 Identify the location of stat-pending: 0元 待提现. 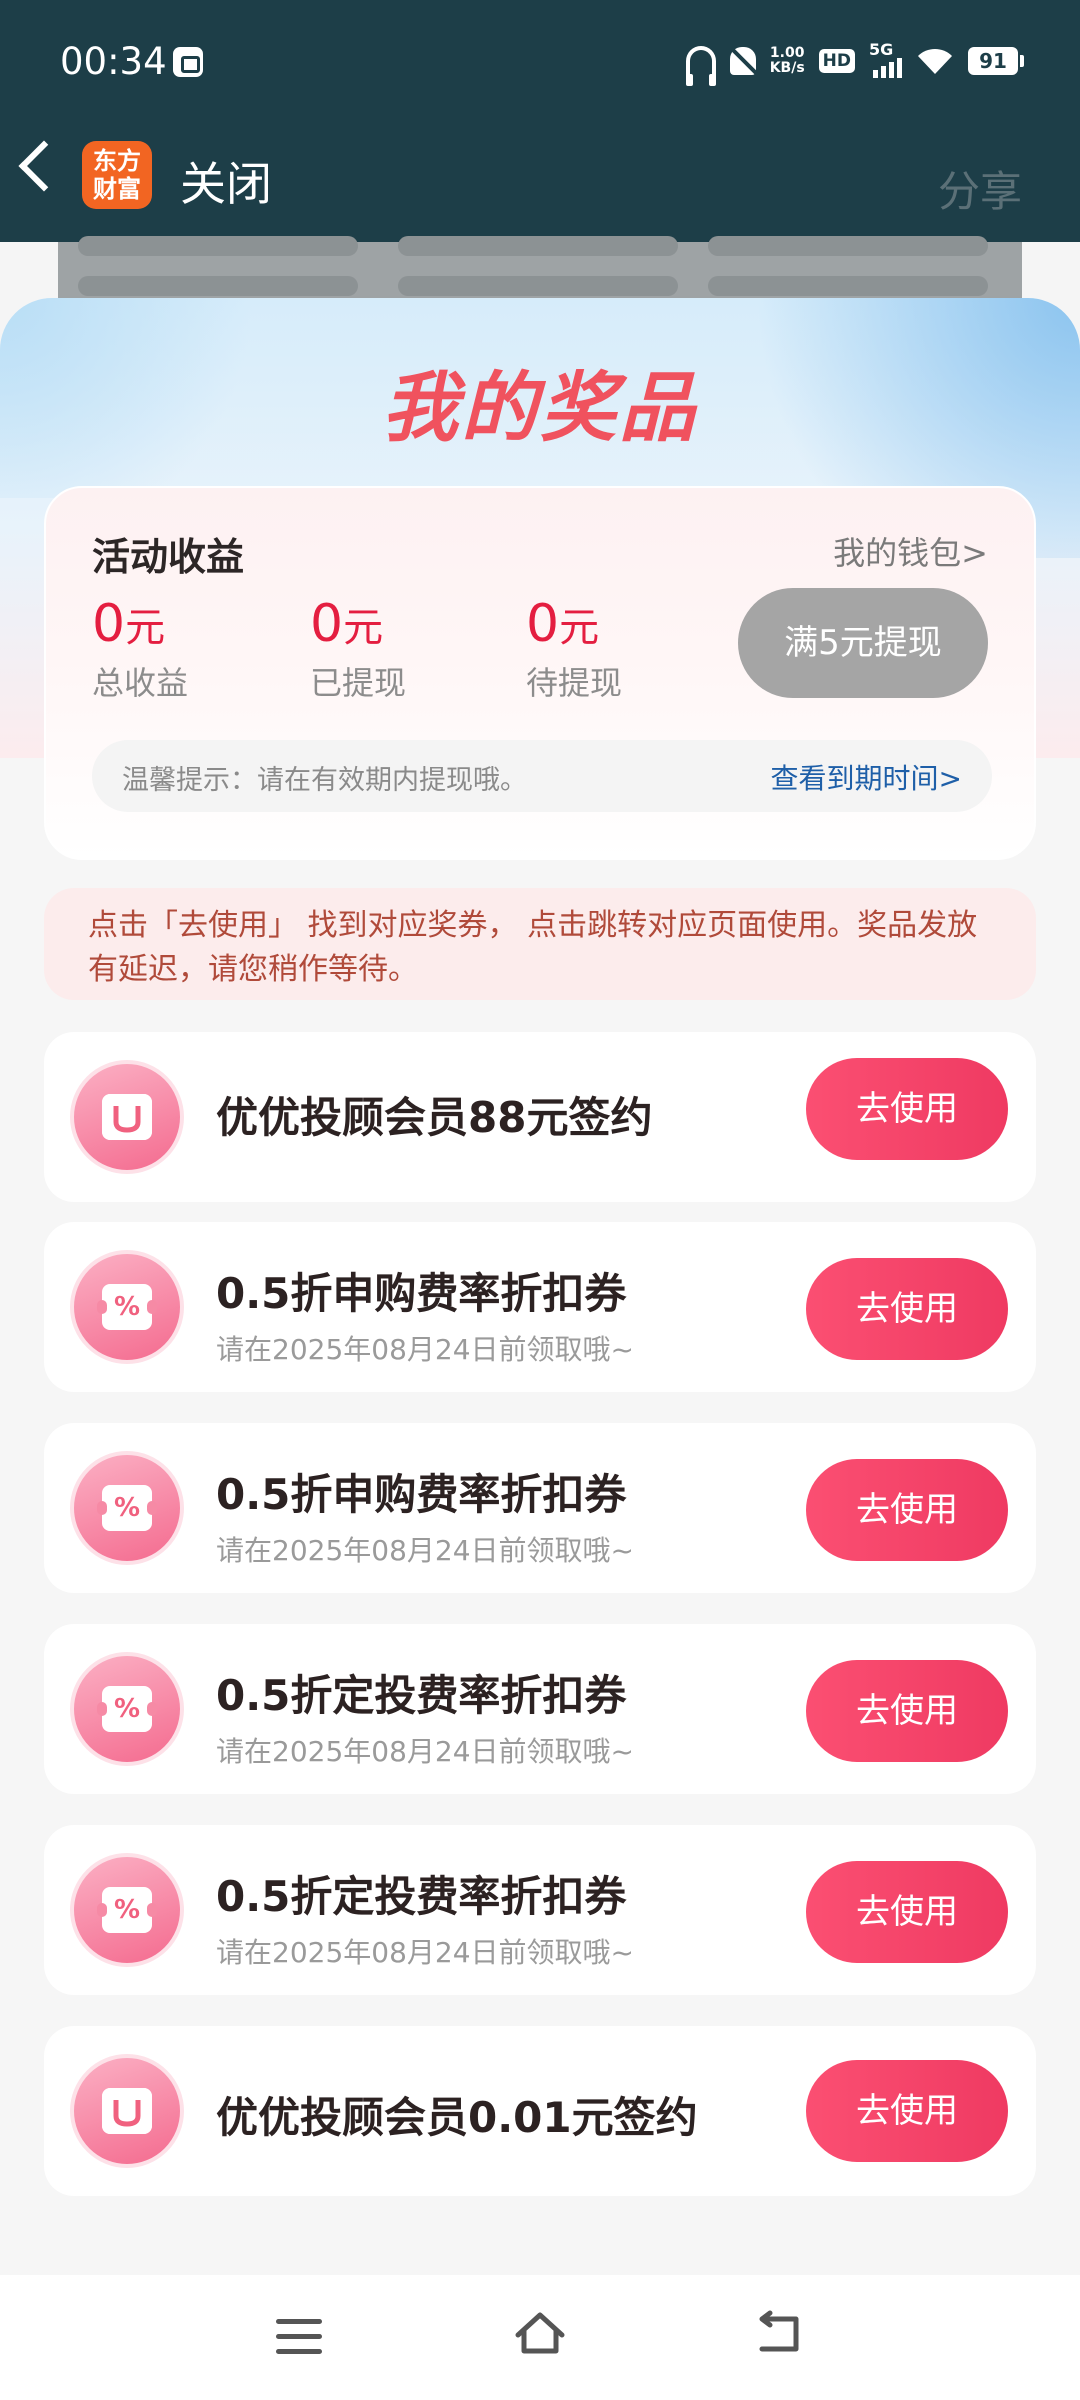
(574, 649).